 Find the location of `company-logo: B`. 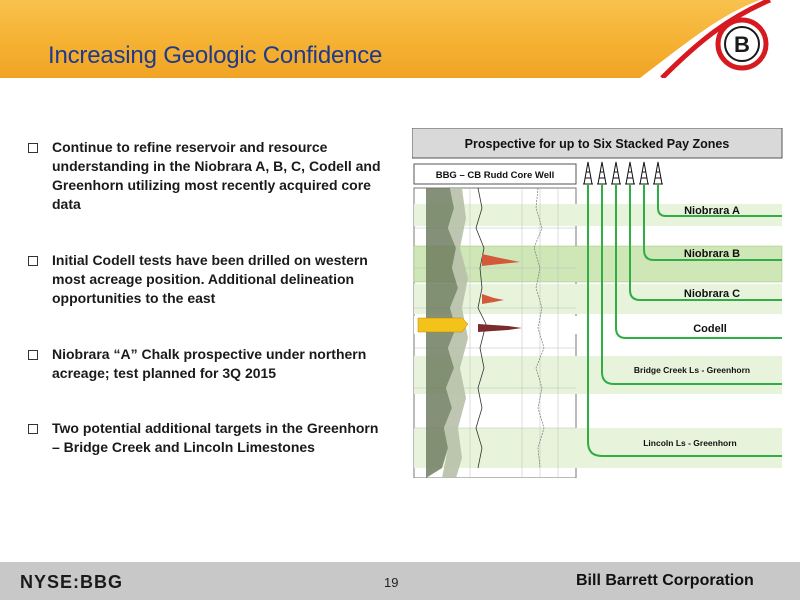

company-logo: B is located at coordinates (742, 44).